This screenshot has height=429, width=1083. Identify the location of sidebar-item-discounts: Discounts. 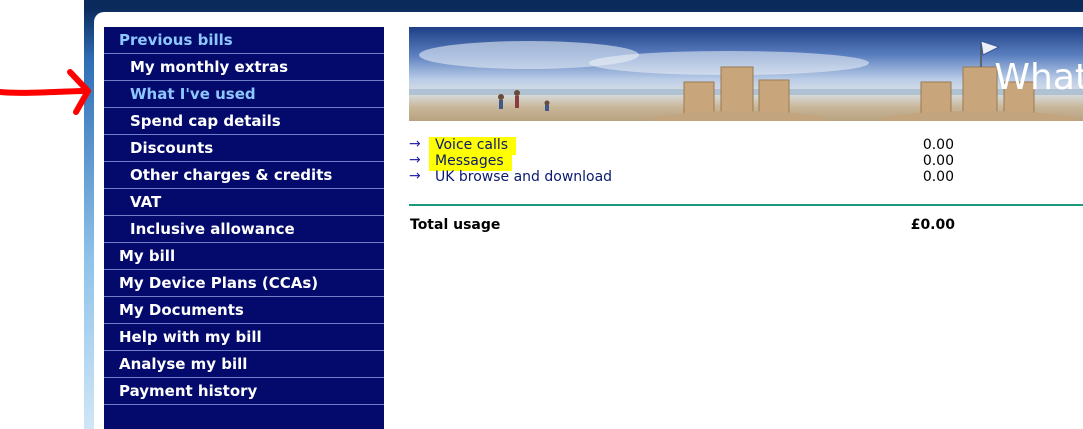
(244, 148).